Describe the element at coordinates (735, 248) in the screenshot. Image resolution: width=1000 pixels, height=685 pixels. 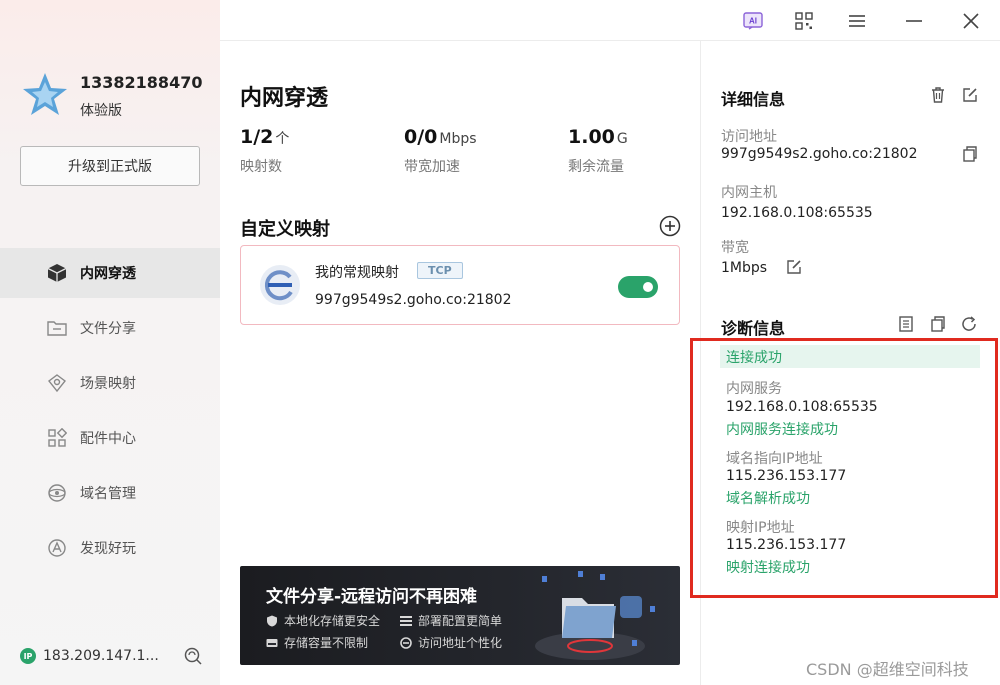
I see `bandwidth-label: 带宽` at that location.